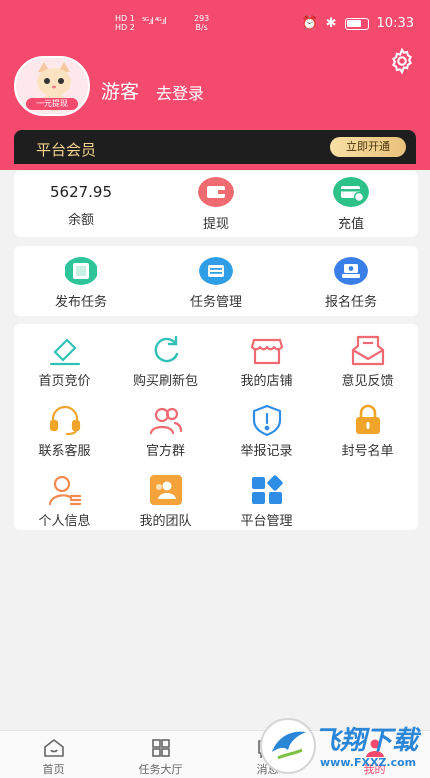 The image size is (430, 778). I want to click on home-icon, so click(53, 748).